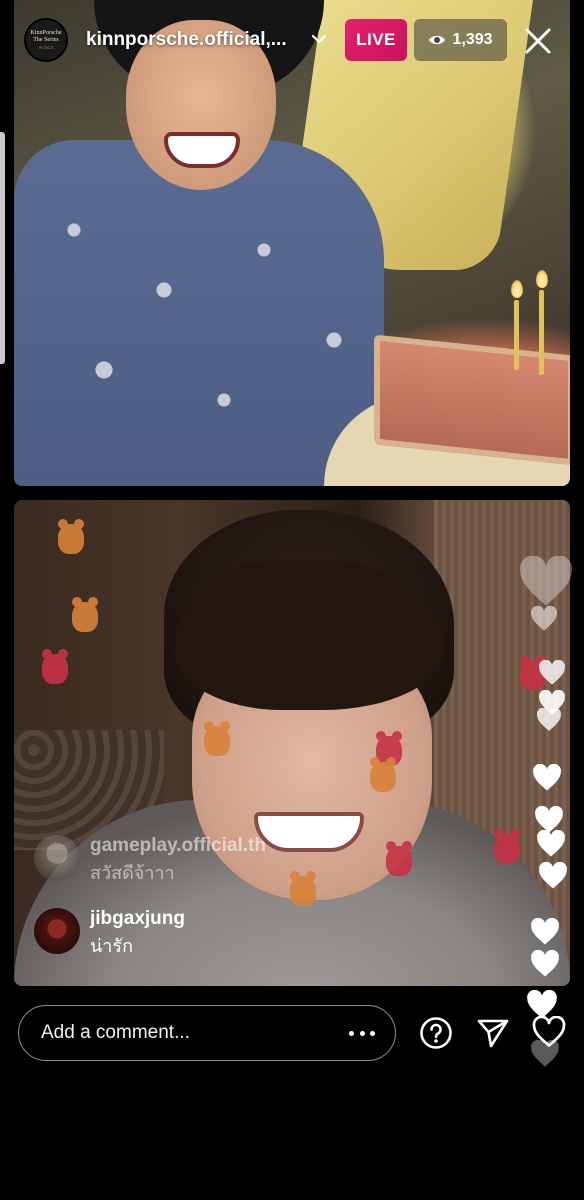  Describe the element at coordinates (309, 832) in the screenshot. I see `guest-smile` at that location.